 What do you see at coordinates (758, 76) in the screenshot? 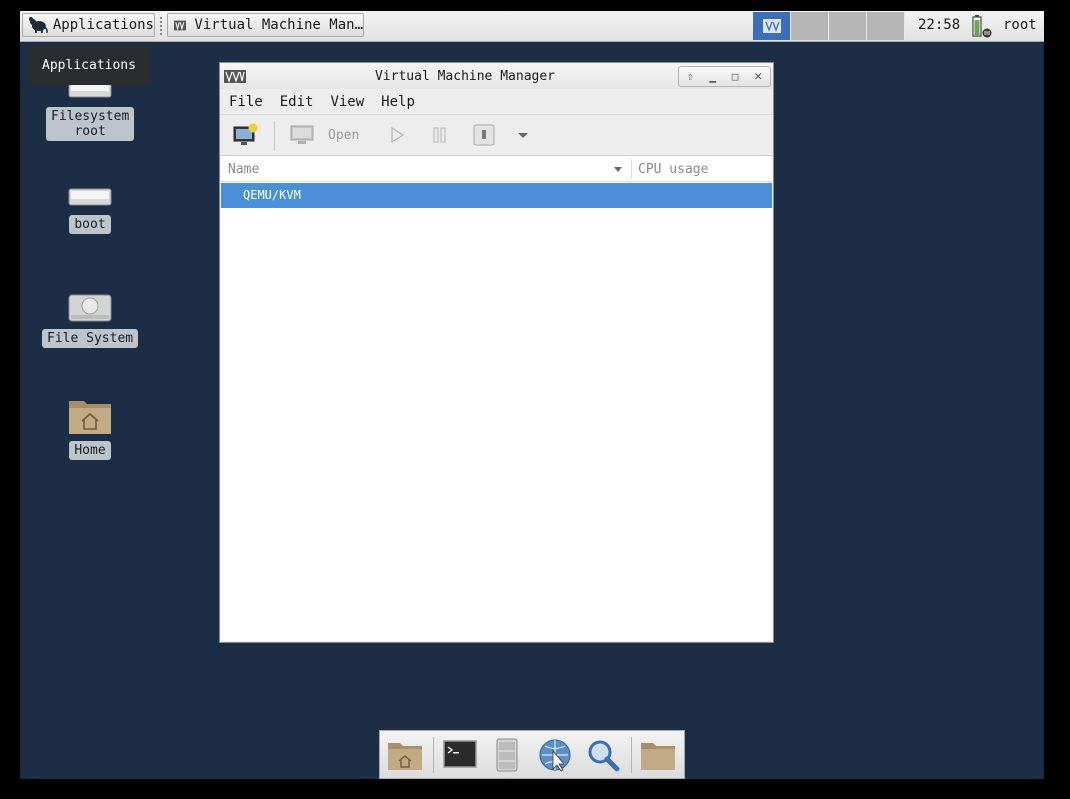
I see `close-icon: ✕` at bounding box center [758, 76].